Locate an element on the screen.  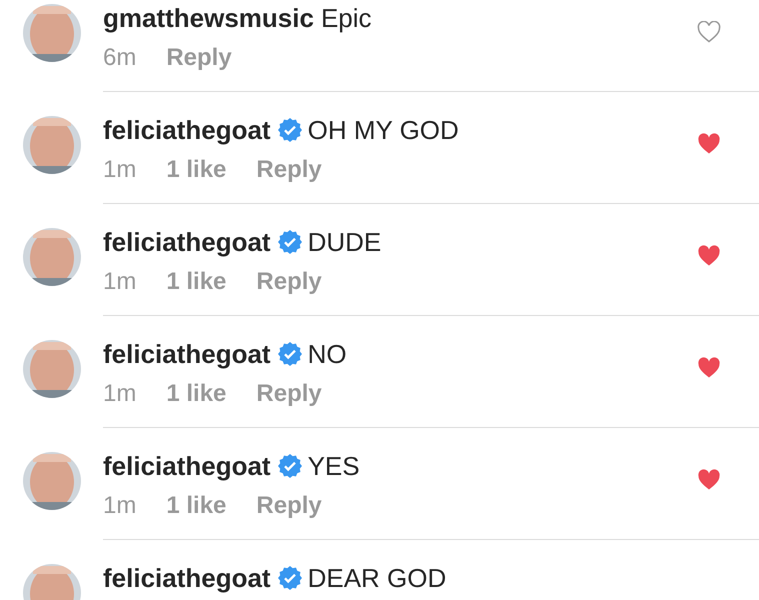
comment-text: Epic is located at coordinates (346, 18).